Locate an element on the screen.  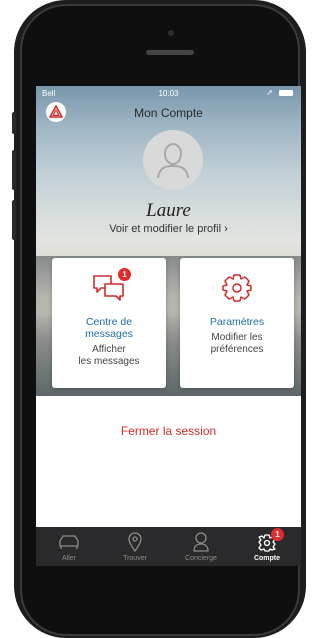
status-bar: Bell 10:03 ➚ is located at coordinates (168, 94).